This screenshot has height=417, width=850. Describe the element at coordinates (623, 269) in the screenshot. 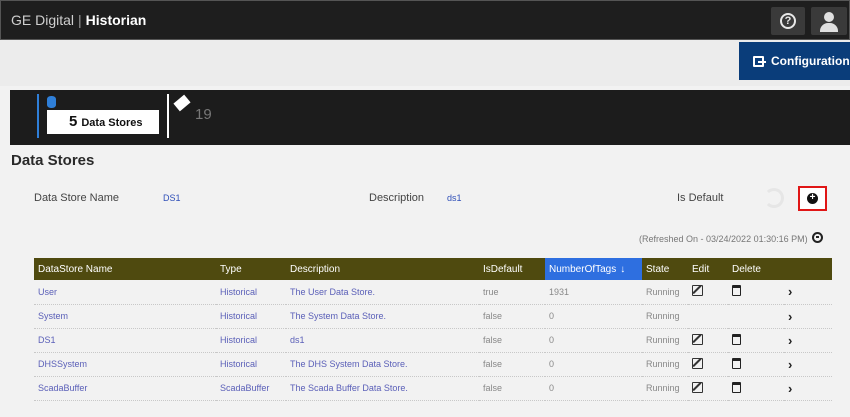

I see `sort-down-icon: ↓` at that location.